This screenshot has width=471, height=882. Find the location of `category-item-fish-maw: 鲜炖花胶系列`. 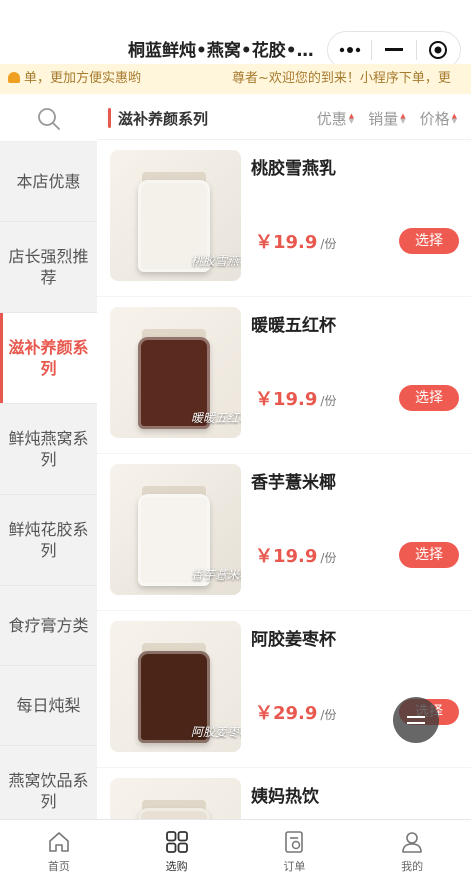

category-item-fish-maw: 鲜炖花胶系列 is located at coordinates (48, 540).